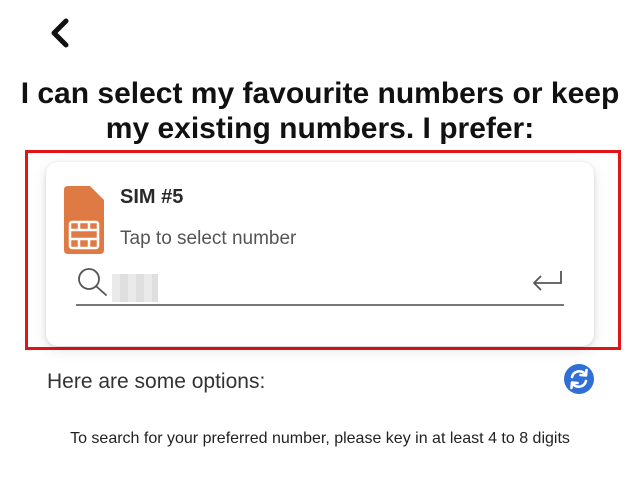 The width and height of the screenshot is (640, 504). I want to click on chevron-left-icon, so click(60, 33).